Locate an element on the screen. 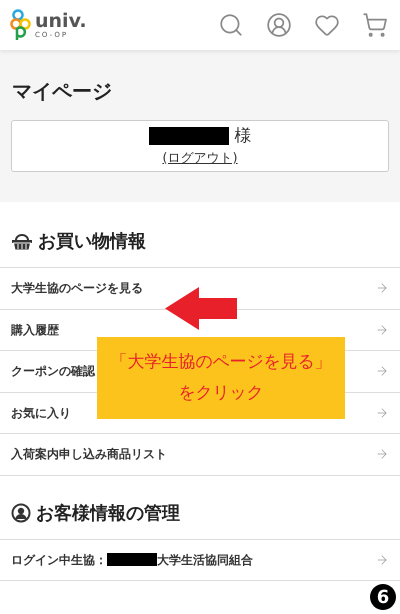 Image resolution: width=400 pixels, height=614 pixels. cart-button is located at coordinates (375, 25).